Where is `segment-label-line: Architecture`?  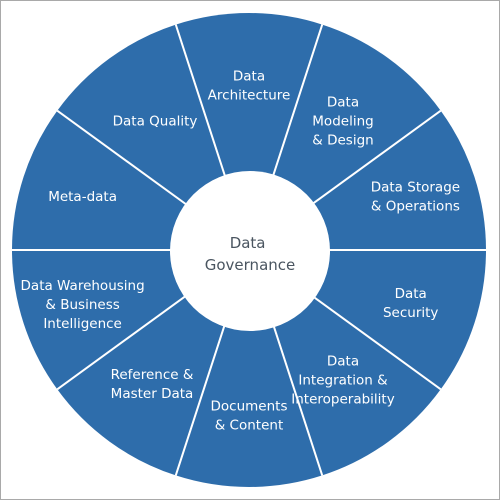 segment-label-line: Architecture is located at coordinates (249, 96).